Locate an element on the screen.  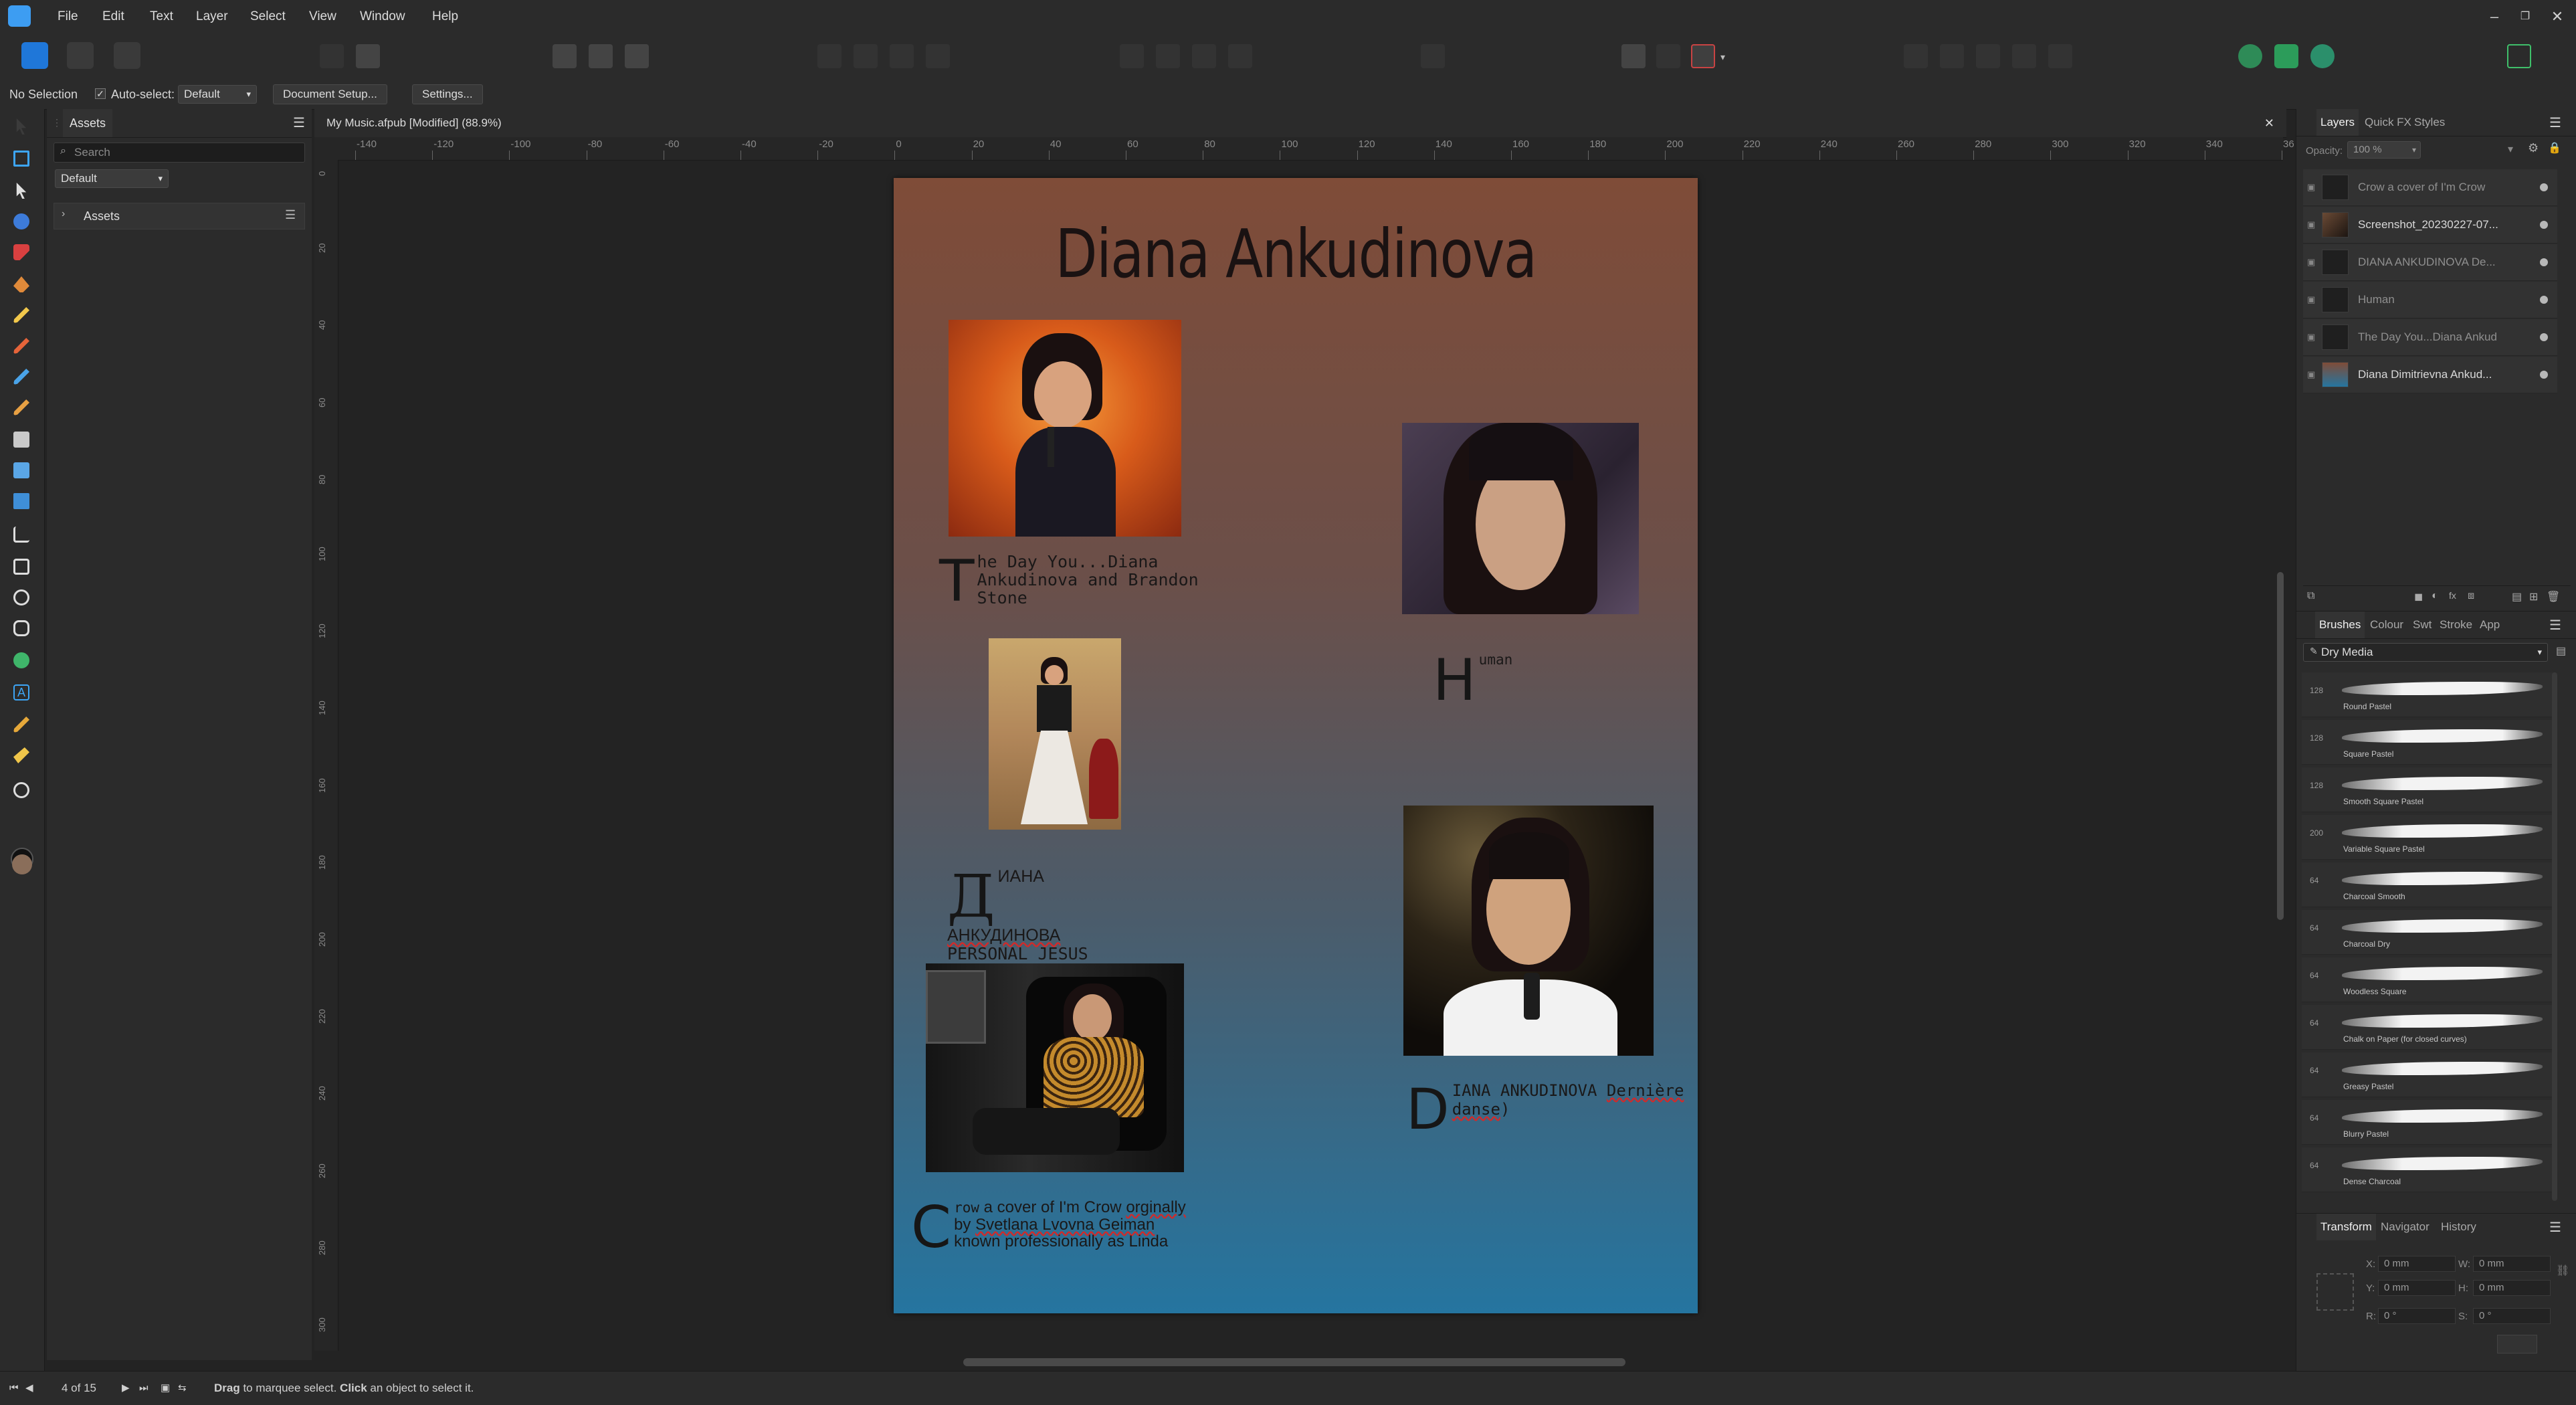
opacity-dropdown: 100 % ▾ is located at coordinates (2384, 150).